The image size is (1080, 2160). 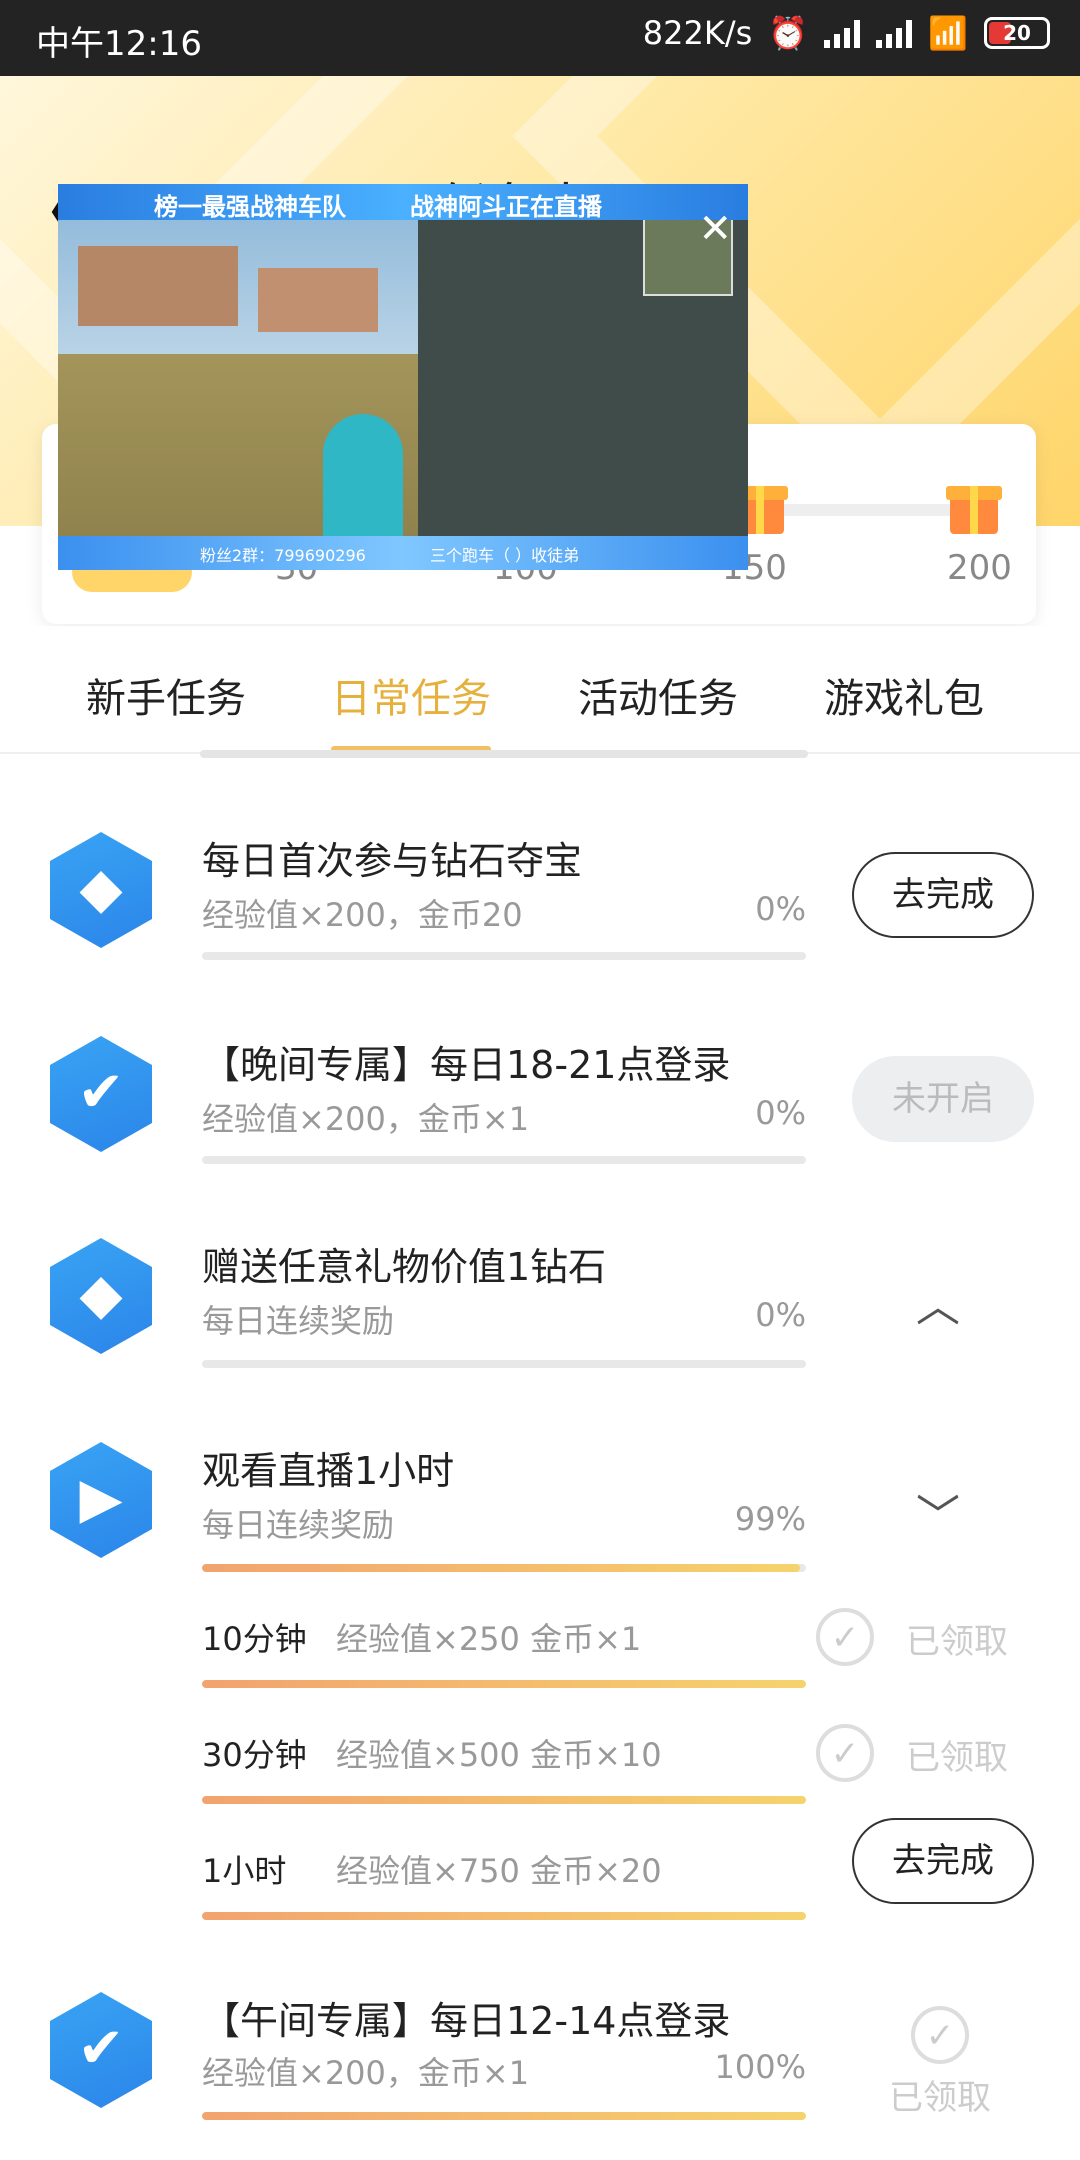 What do you see at coordinates (715, 229) in the screenshot?
I see `close-icon: ✕` at bounding box center [715, 229].